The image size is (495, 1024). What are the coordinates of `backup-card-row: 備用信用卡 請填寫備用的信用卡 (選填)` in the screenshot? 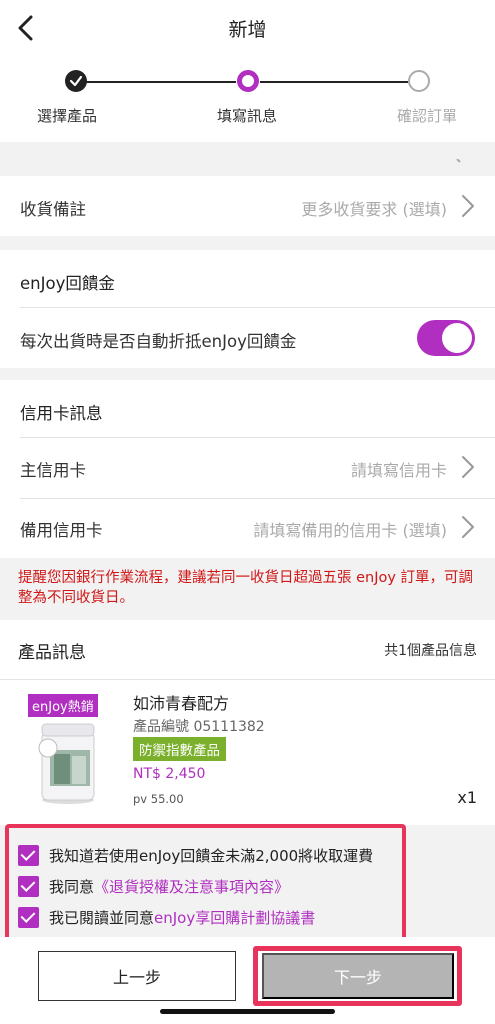 It's located at (247, 528).